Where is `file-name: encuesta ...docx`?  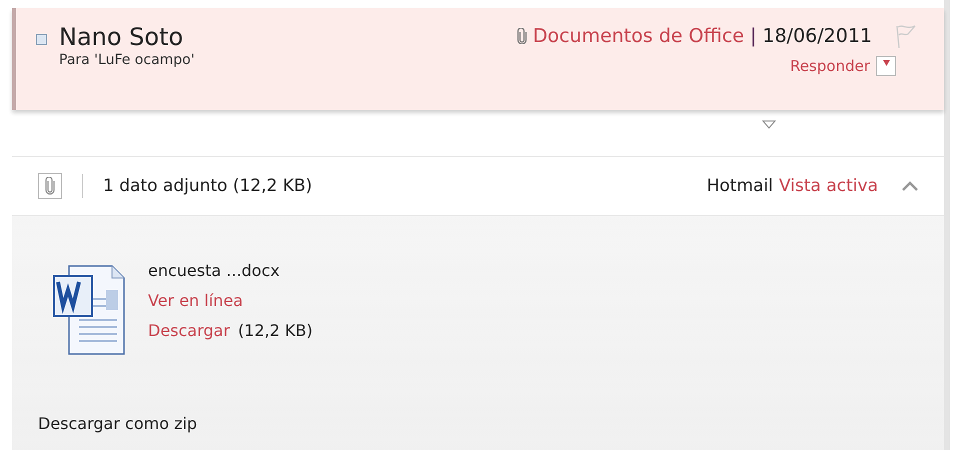 file-name: encuesta ...docx is located at coordinates (214, 271).